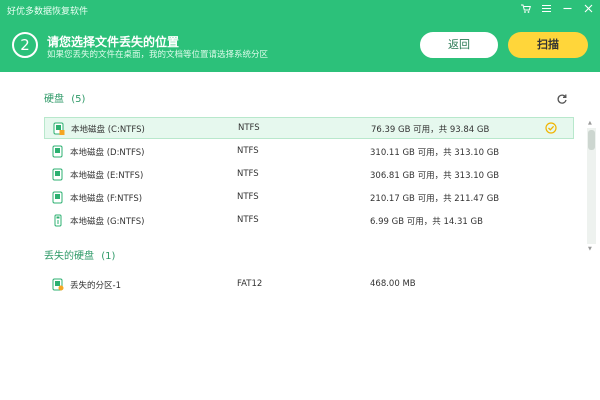 The width and height of the screenshot is (600, 400). I want to click on section-disks-count: (5), so click(78, 99).